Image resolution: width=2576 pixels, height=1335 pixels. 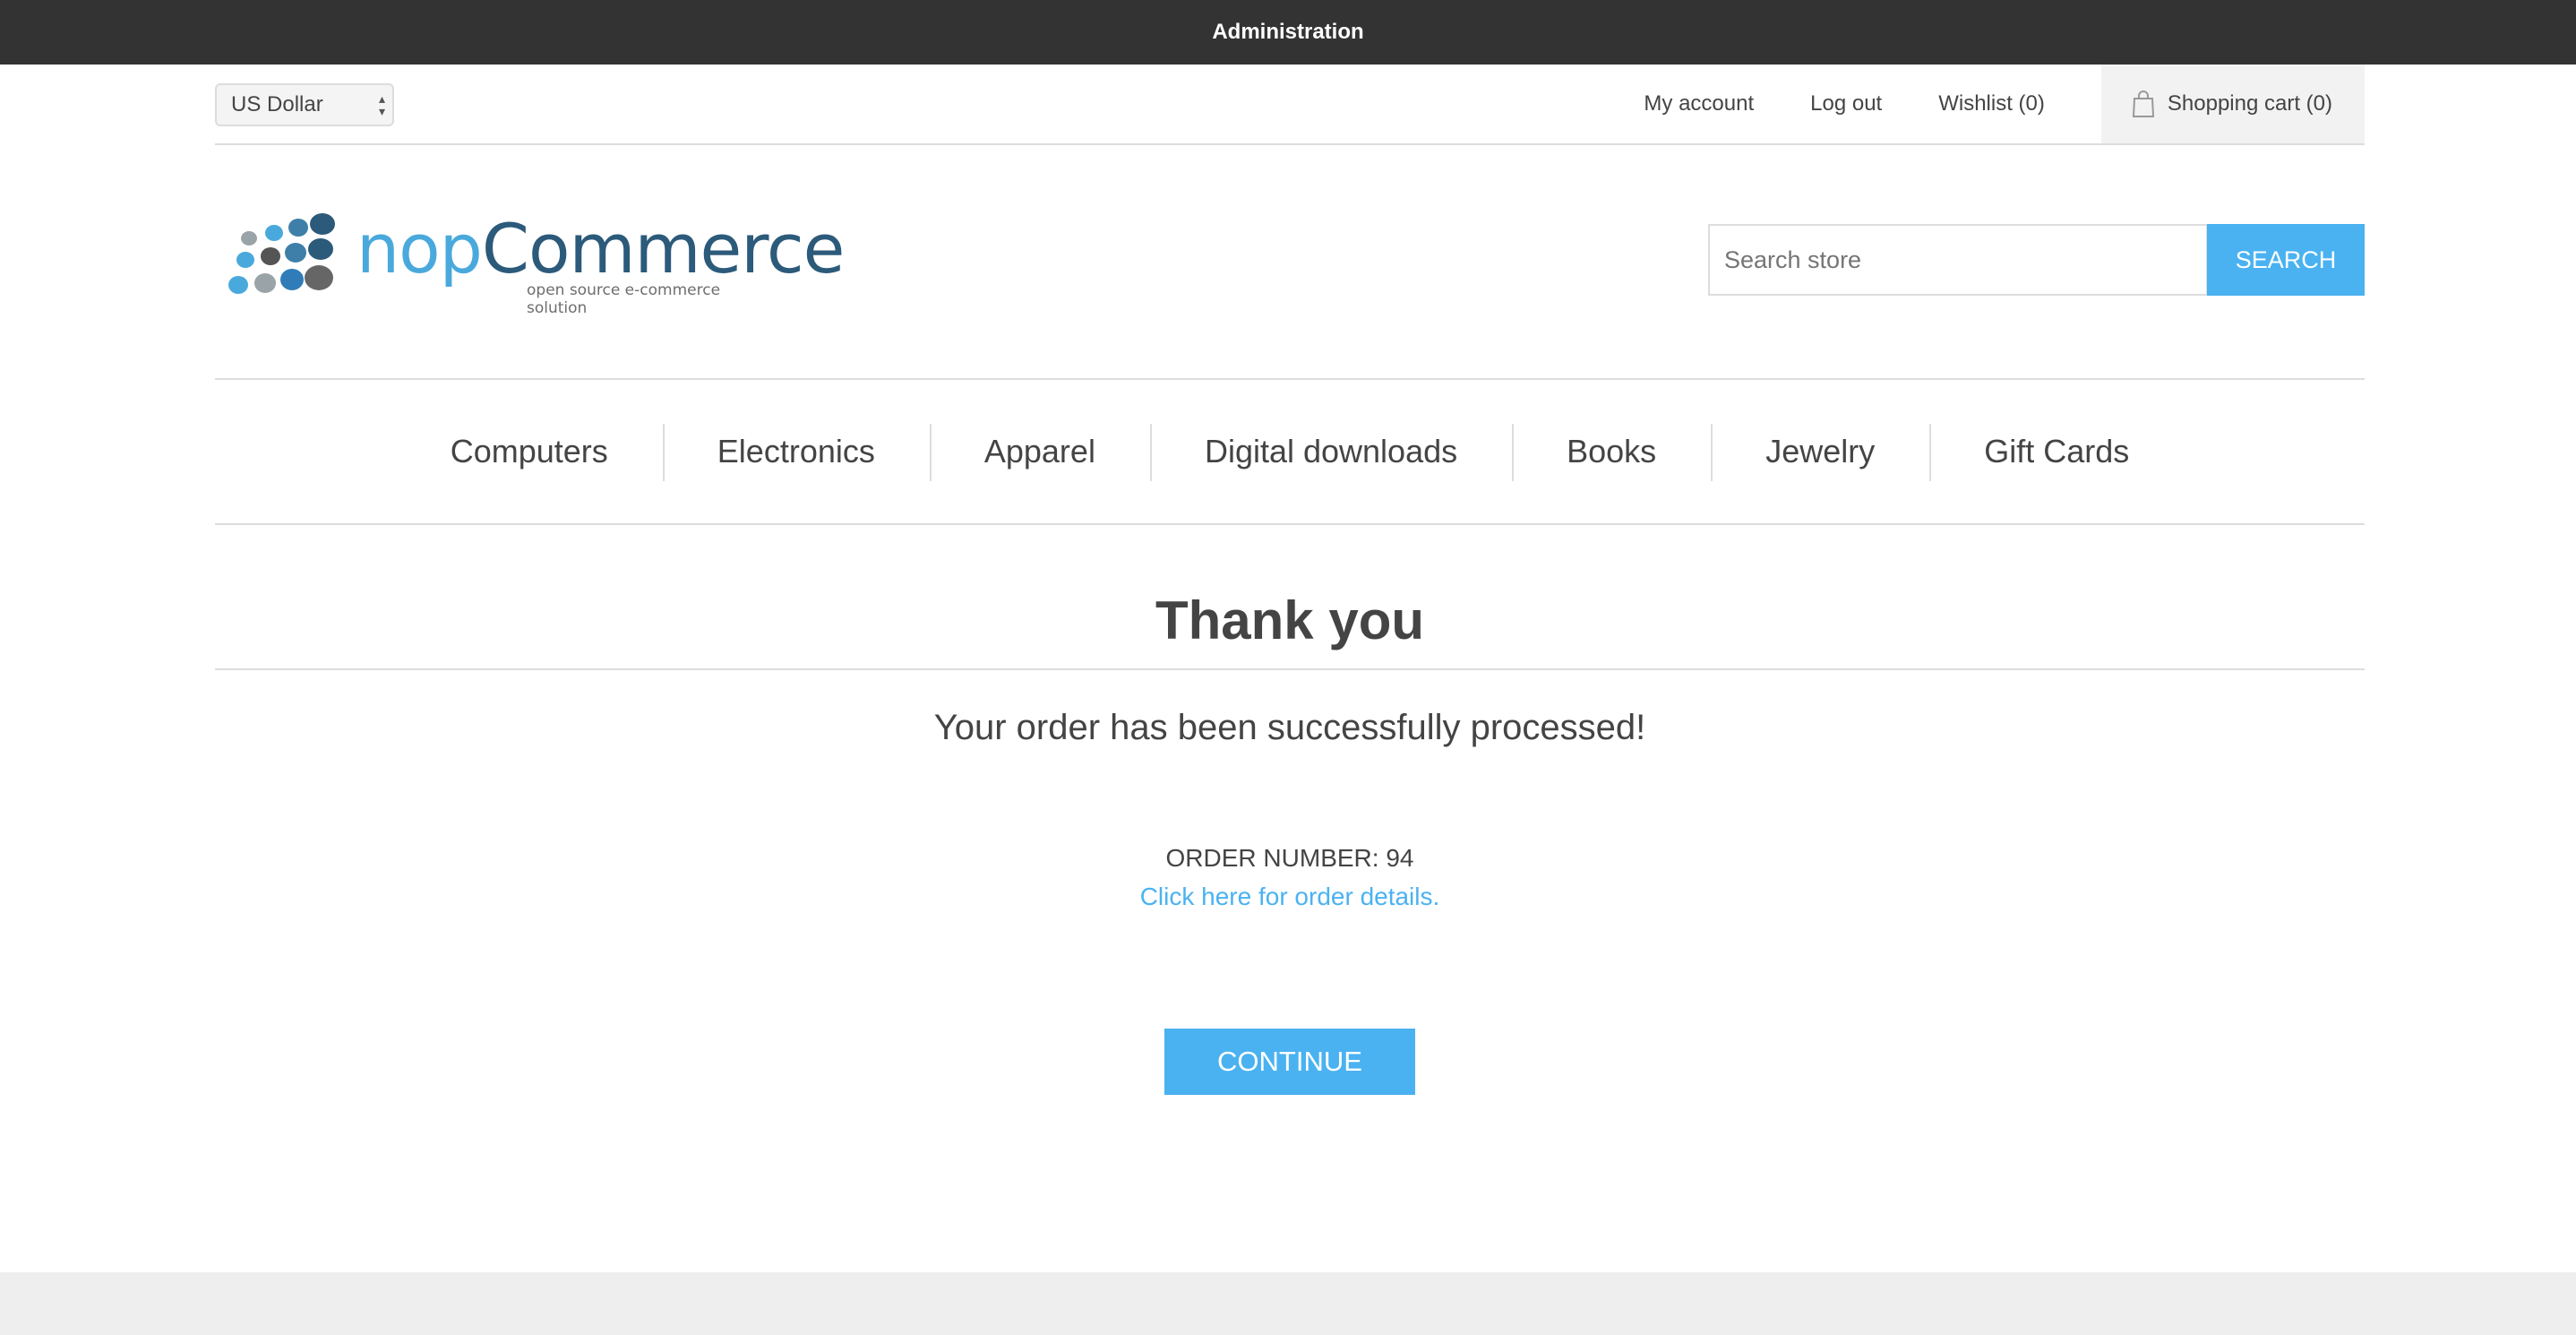 What do you see at coordinates (277, 104) in the screenshot?
I see `currency-value: US Dollar` at bounding box center [277, 104].